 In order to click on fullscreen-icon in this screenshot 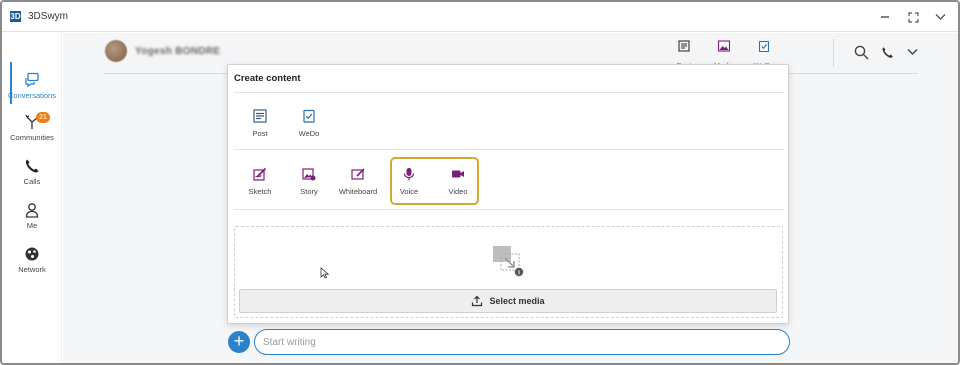, I will do `click(913, 17)`.